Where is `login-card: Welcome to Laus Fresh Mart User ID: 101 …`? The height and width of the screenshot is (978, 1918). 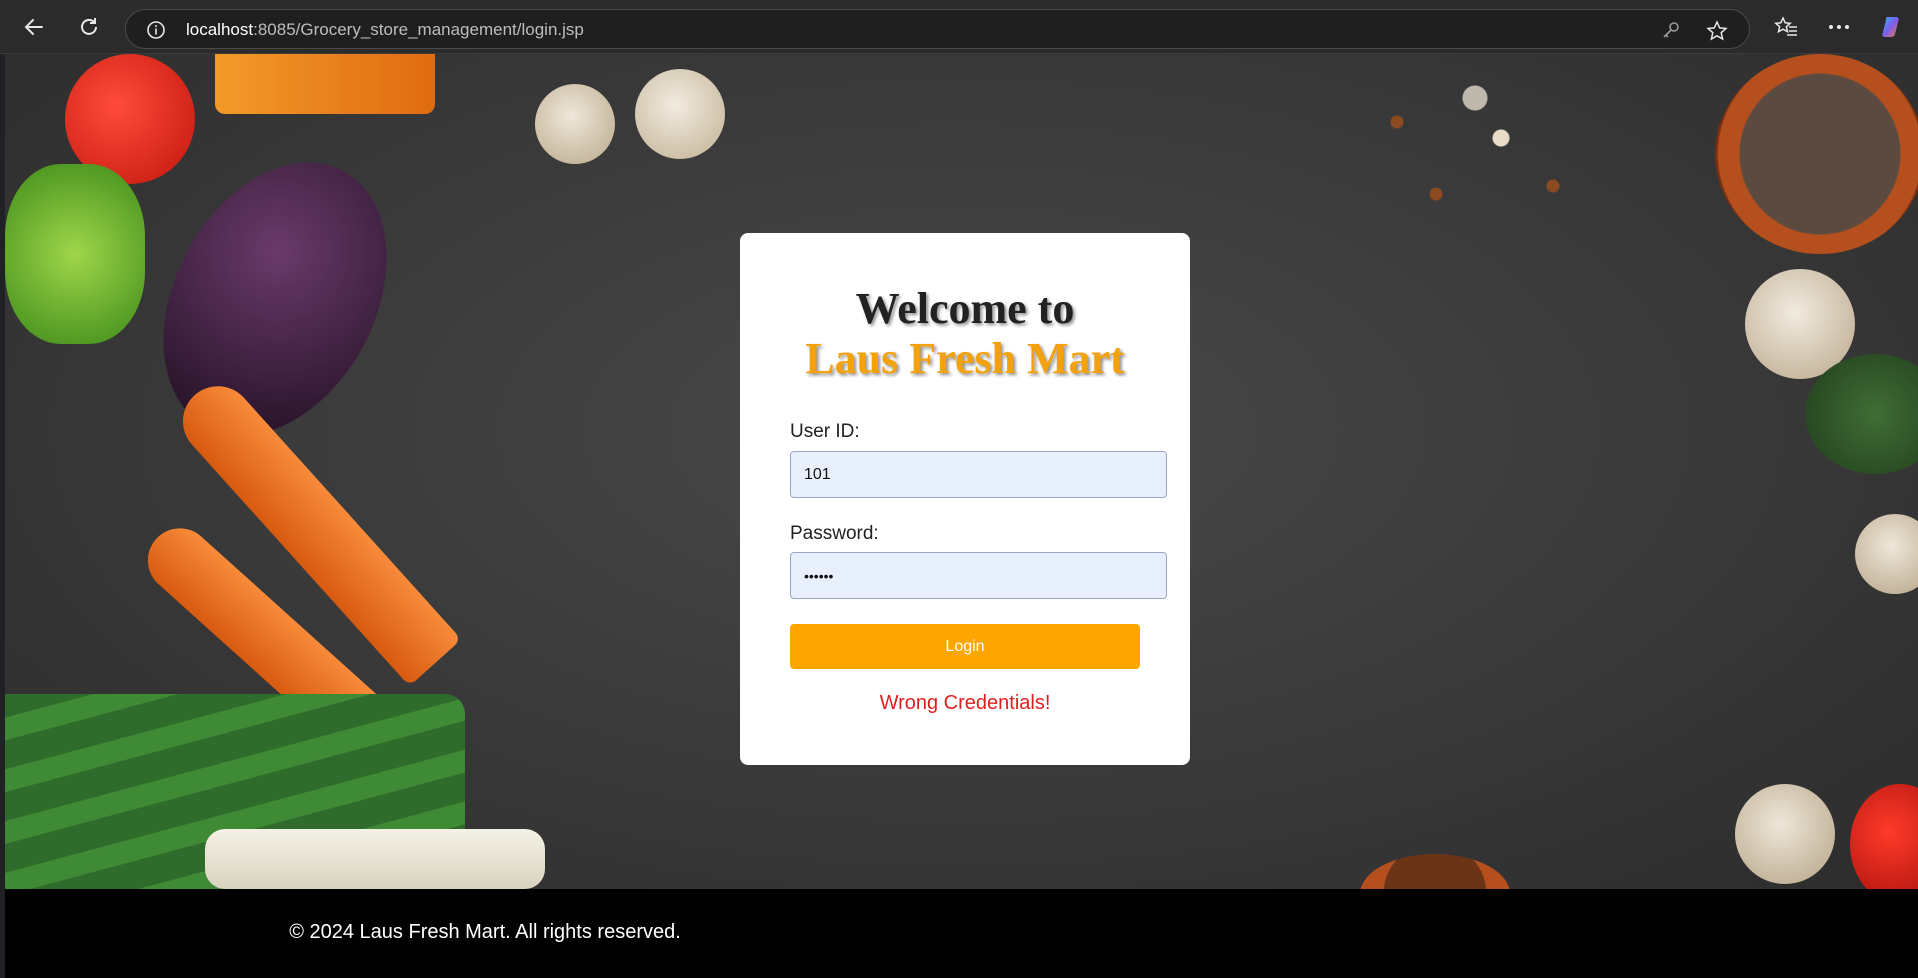
login-card: Welcome to Laus Fresh Mart User ID: 101 … is located at coordinates (965, 499).